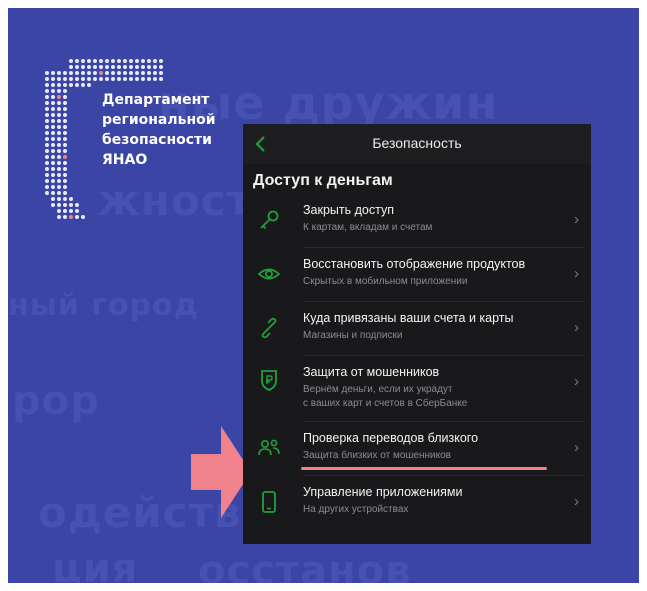  Describe the element at coordinates (377, 455) in the screenshot. I see `menu-item-subtitle: Защита близких от мошенников` at that location.